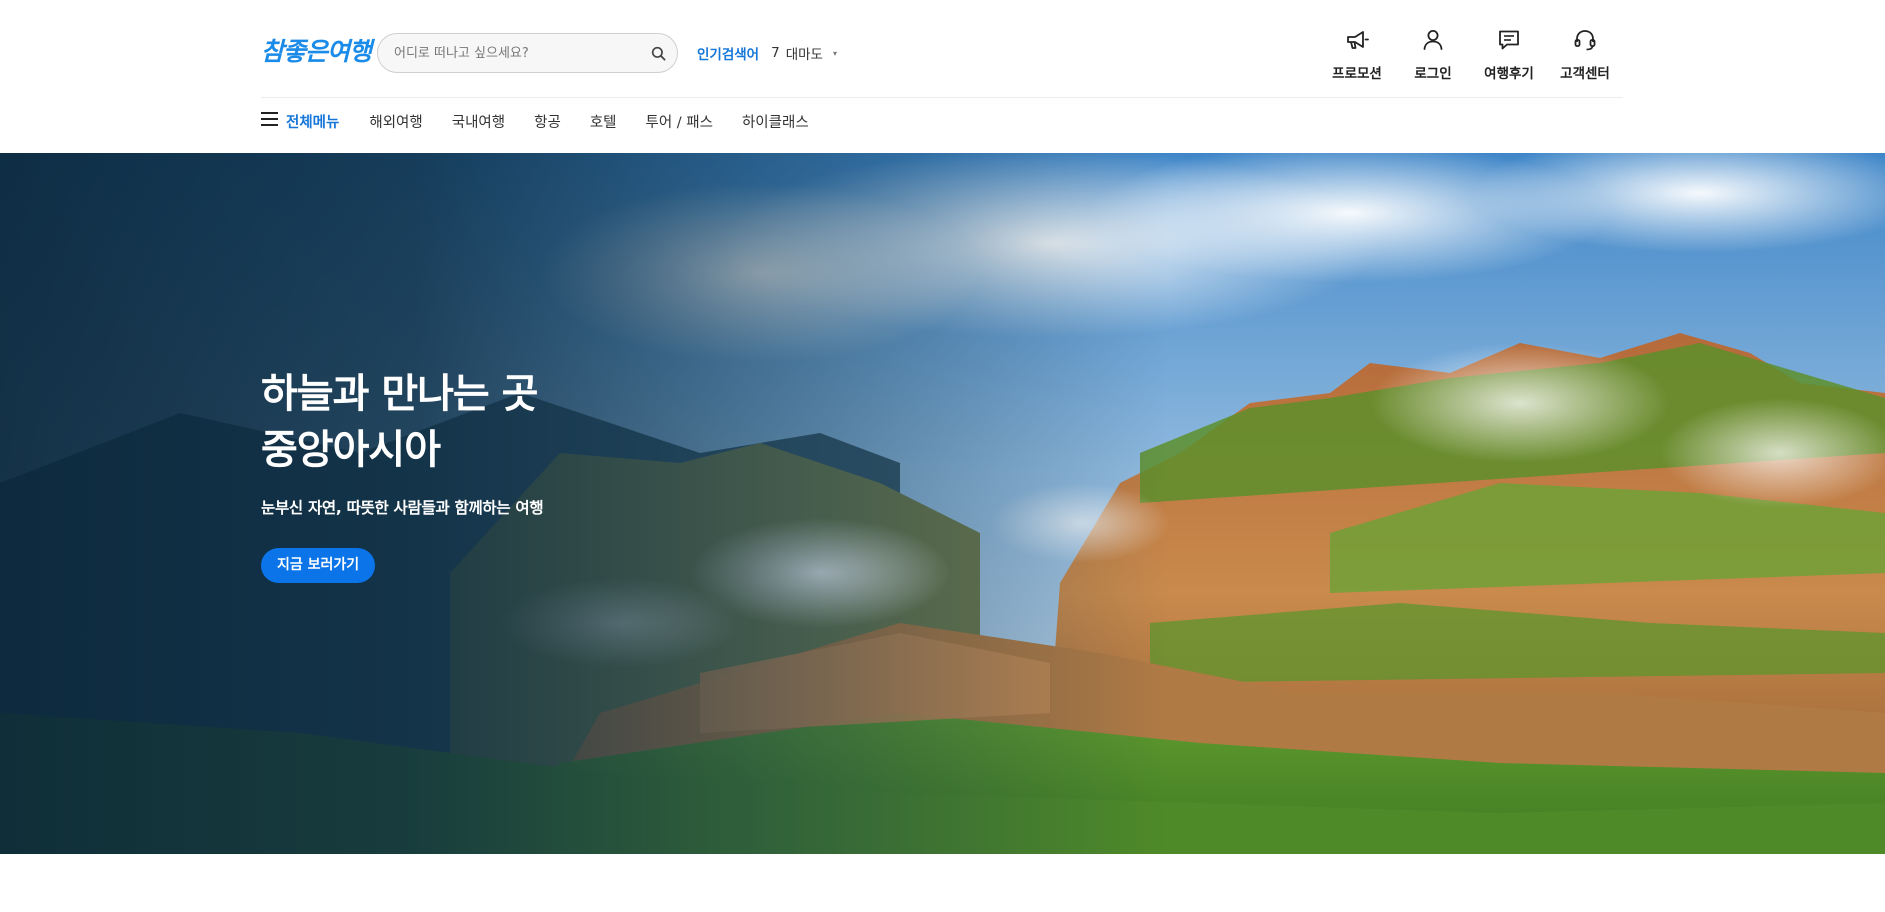 This screenshot has width=1885, height=912. Describe the element at coordinates (767, 53) in the screenshot. I see `popular-keywords: 인기검색어 7 대마도 ▾` at that location.